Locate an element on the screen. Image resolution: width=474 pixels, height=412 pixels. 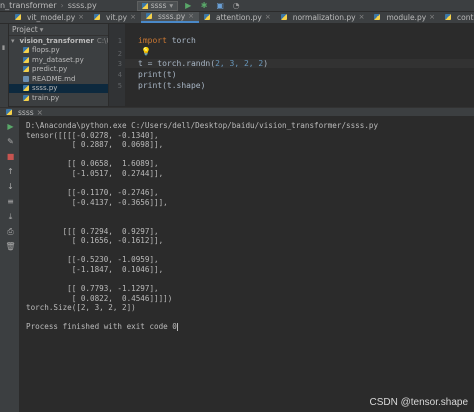
tab-label: ssss.py is located at coordinates (171, 16).